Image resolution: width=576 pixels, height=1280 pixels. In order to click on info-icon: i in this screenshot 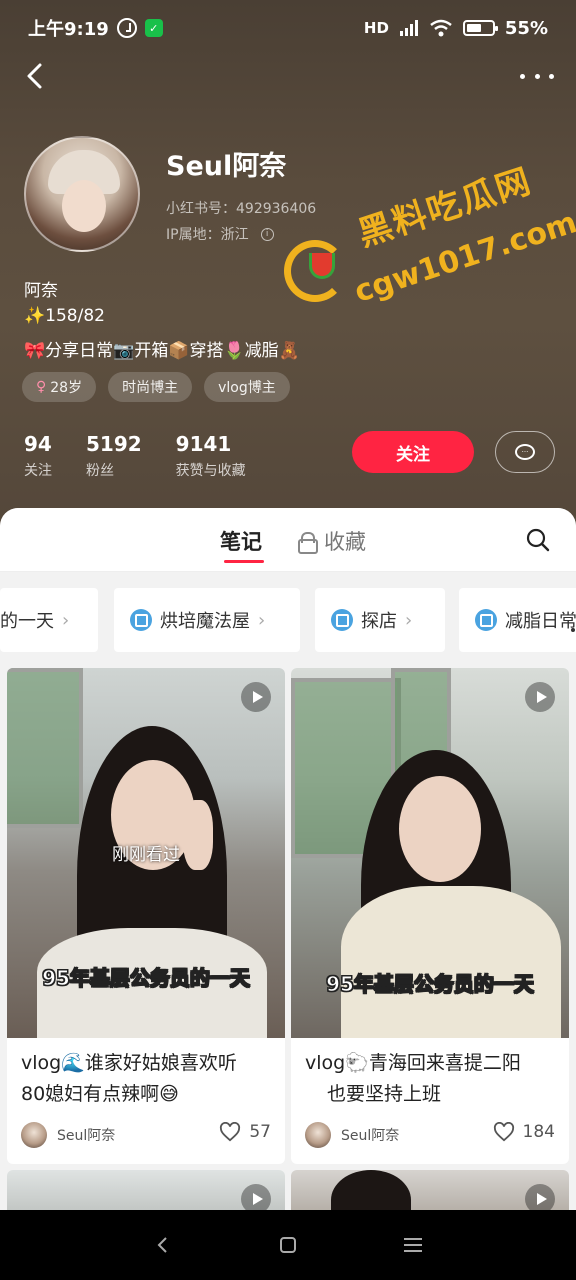, I will do `click(267, 234)`.